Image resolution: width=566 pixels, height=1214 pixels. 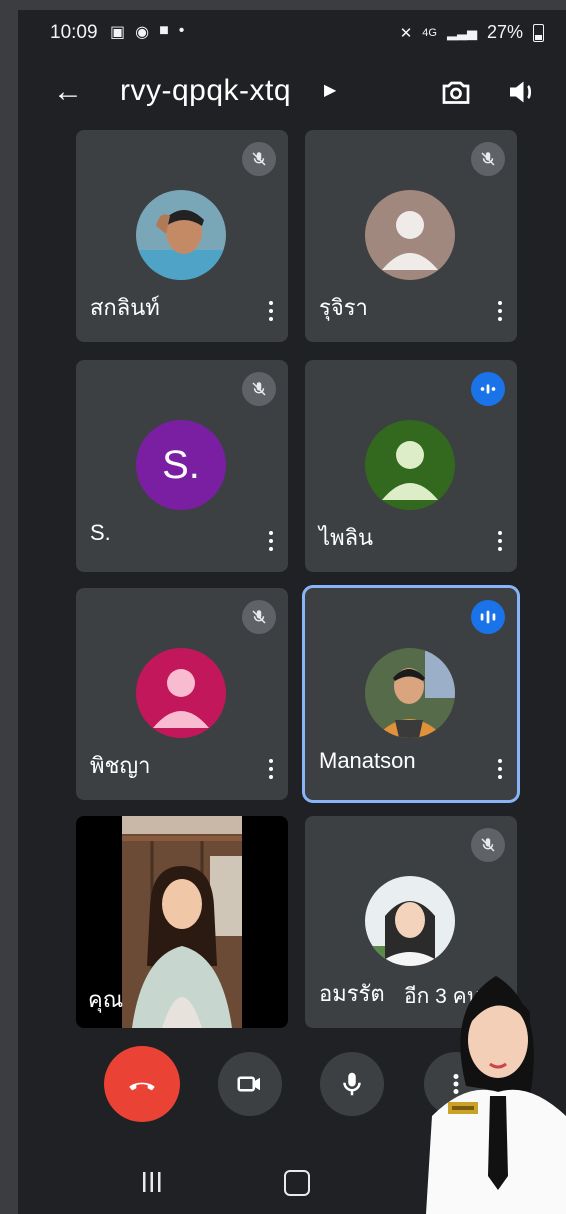 I want to click on participant-name: สกลินท์, so click(x=125, y=307).